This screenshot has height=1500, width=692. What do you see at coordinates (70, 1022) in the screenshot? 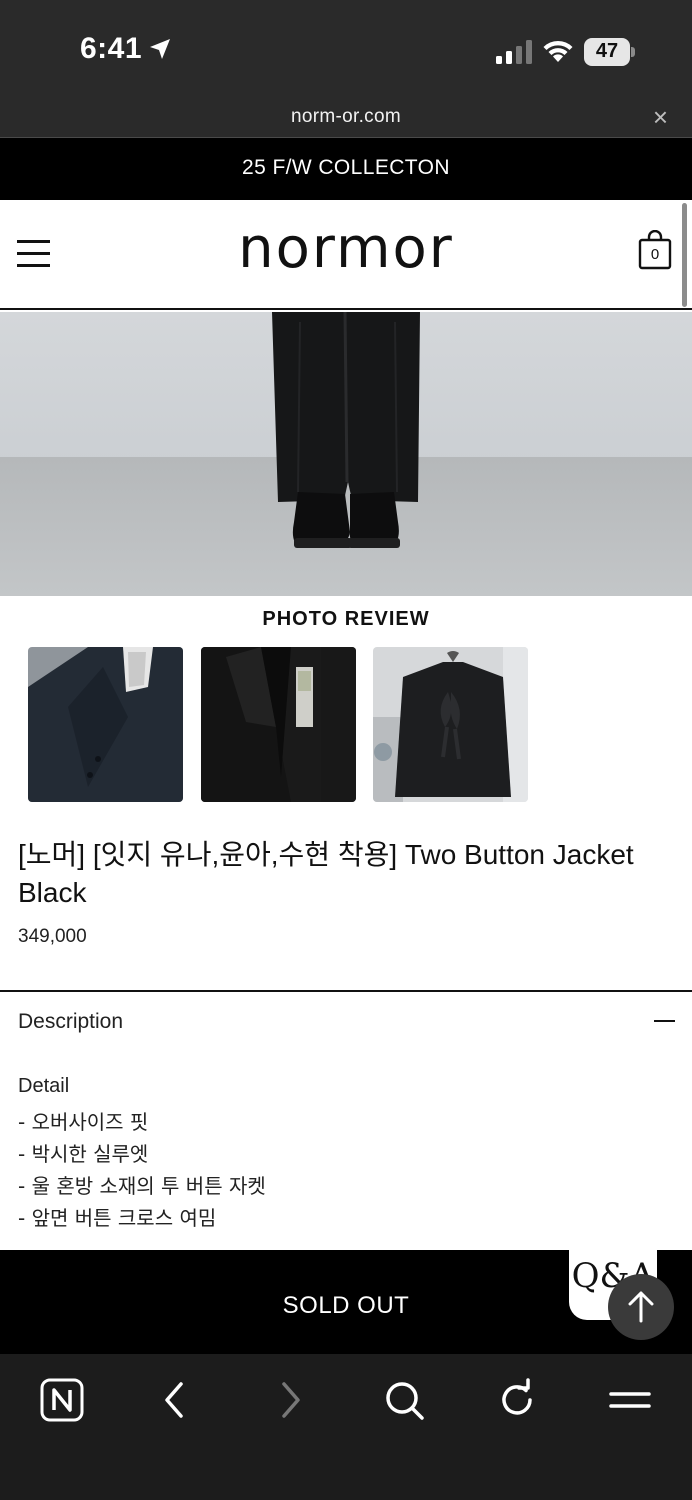
I see `description-accordion-header: Description` at bounding box center [70, 1022].